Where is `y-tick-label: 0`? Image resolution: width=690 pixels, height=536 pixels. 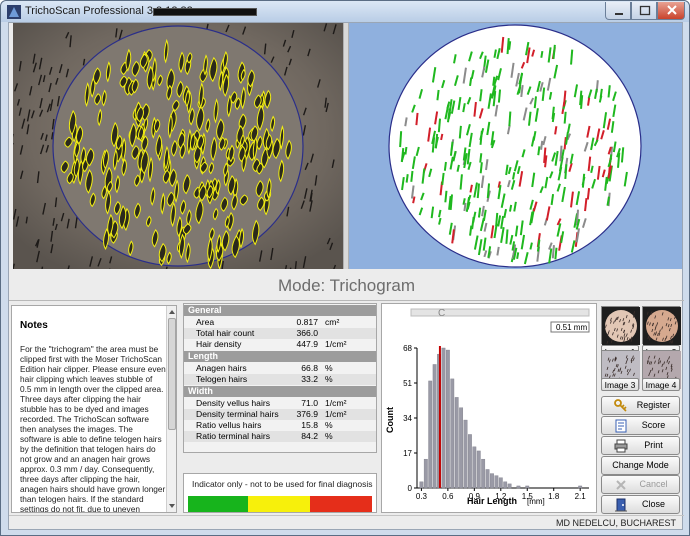
y-tick-label: 0 is located at coordinates (410, 488).